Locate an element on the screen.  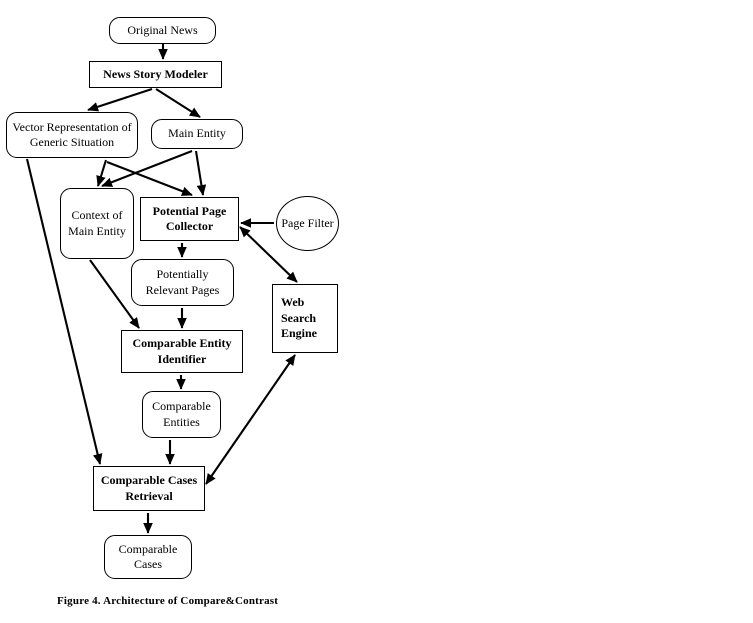
node-page-filter-label: Page Filter is located at coordinates (307, 222).